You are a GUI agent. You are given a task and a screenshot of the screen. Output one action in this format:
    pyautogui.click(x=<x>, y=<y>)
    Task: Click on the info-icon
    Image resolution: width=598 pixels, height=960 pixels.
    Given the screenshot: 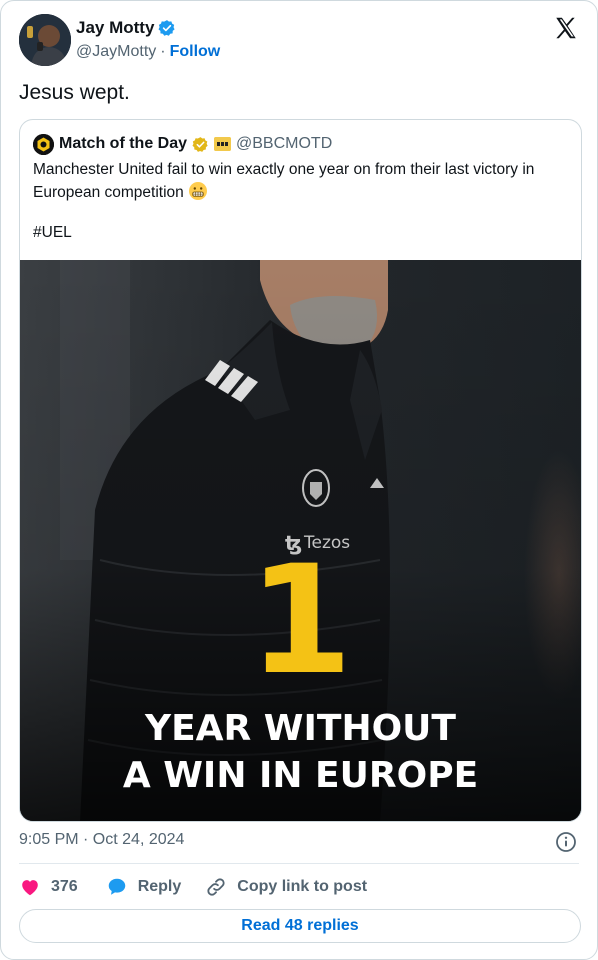 What is the action you would take?
    pyautogui.click(x=566, y=842)
    